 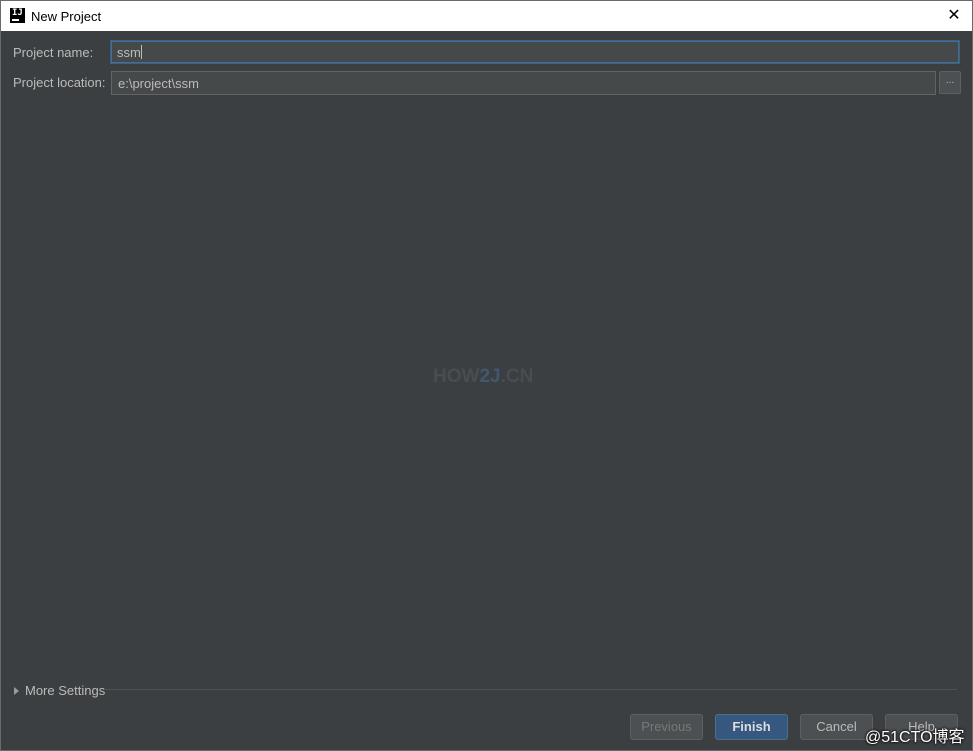 What do you see at coordinates (456, 376) in the screenshot?
I see `watermark-part-1: HOW` at bounding box center [456, 376].